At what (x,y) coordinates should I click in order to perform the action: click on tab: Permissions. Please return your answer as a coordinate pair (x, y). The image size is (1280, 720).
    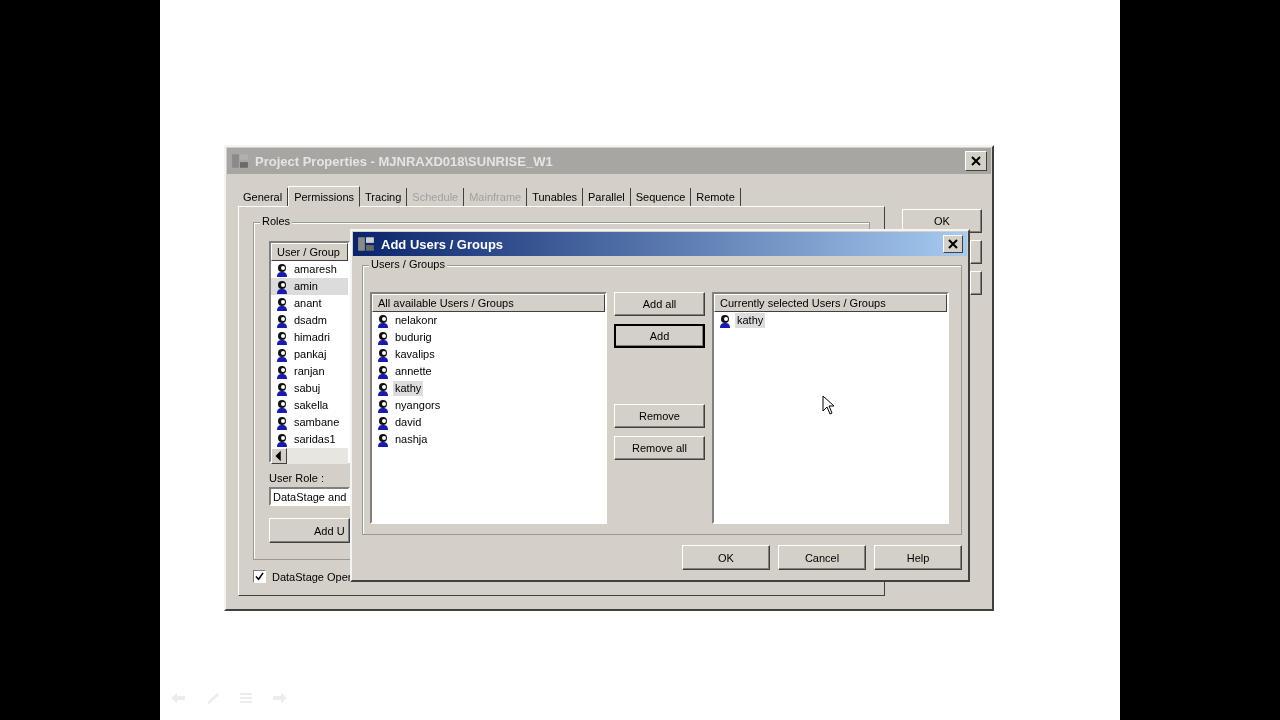
    Looking at the image, I should click on (324, 196).